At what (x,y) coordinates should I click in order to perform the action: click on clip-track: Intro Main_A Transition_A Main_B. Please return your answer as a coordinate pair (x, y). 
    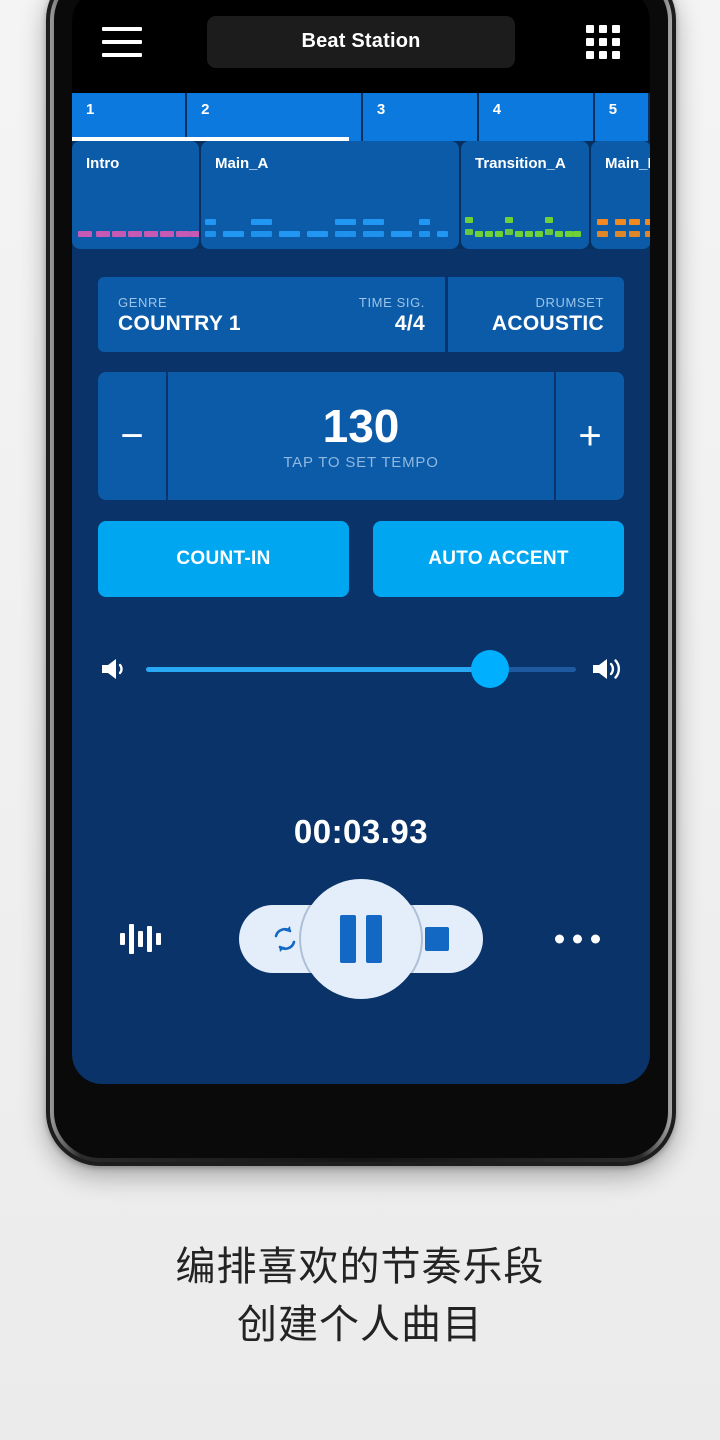
    Looking at the image, I should click on (361, 195).